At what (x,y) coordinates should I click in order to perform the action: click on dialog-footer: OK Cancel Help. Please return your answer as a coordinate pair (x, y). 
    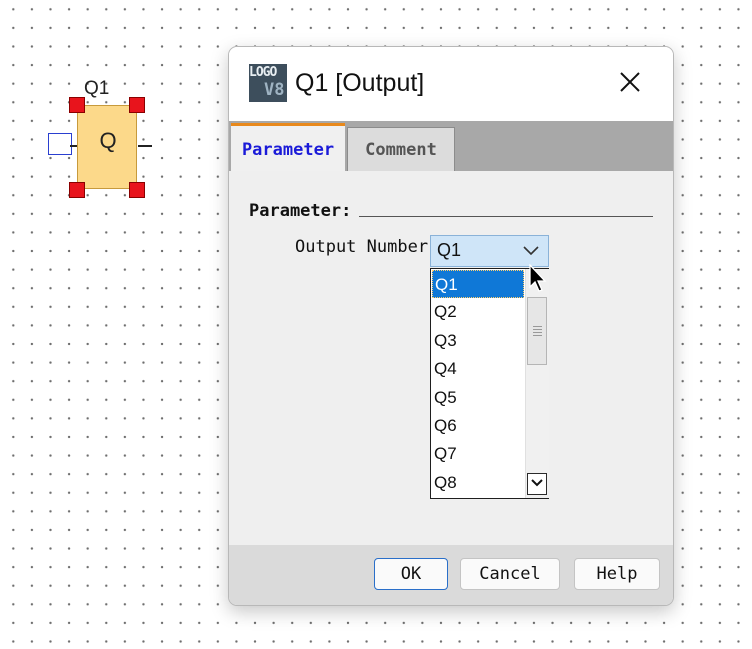
    Looking at the image, I should click on (451, 575).